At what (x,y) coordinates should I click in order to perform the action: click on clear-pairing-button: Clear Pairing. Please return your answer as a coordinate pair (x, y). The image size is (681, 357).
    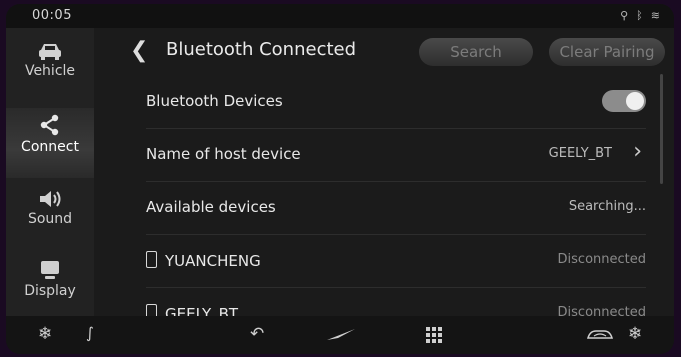
    Looking at the image, I should click on (607, 52).